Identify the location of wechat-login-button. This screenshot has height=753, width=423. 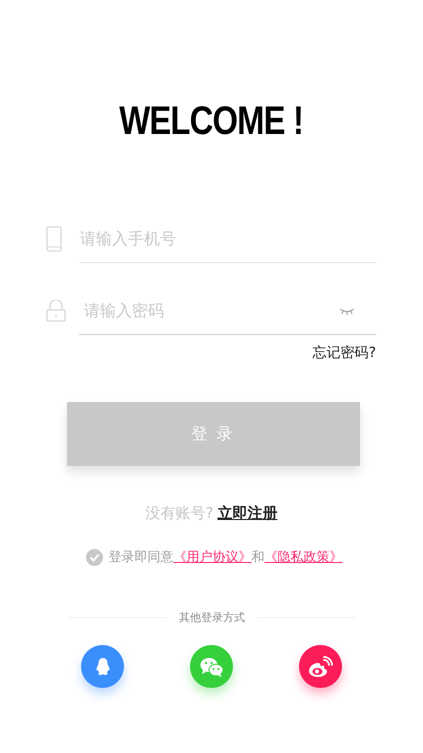
(211, 666).